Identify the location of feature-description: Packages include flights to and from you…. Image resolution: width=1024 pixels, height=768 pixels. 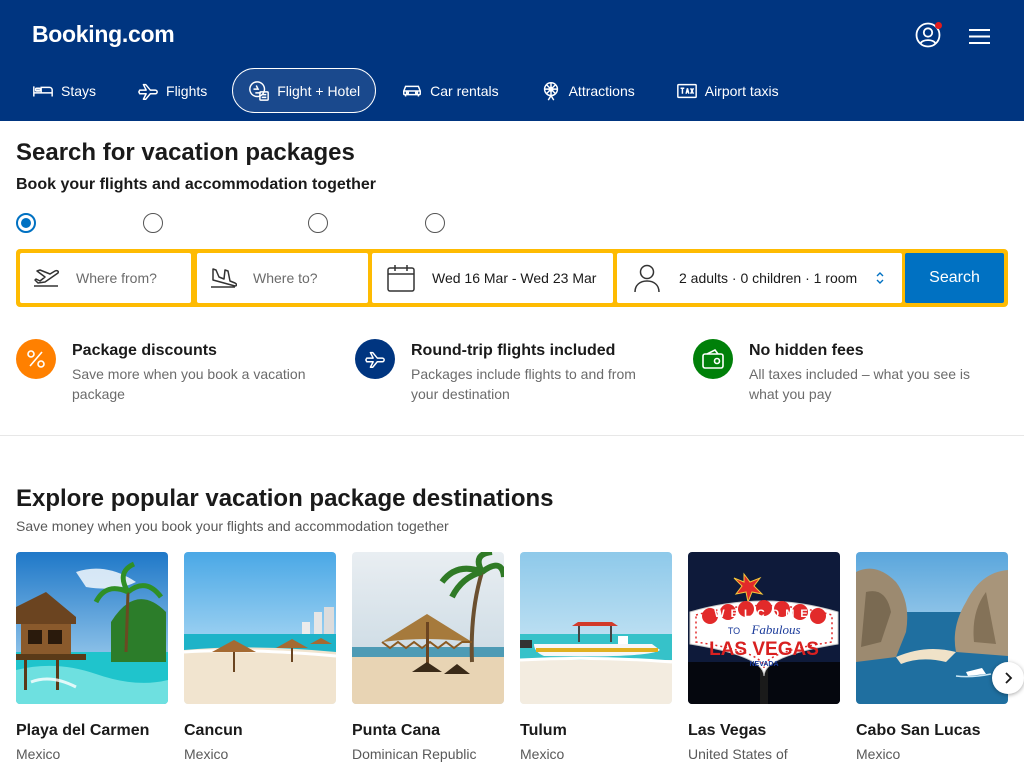
(523, 384).